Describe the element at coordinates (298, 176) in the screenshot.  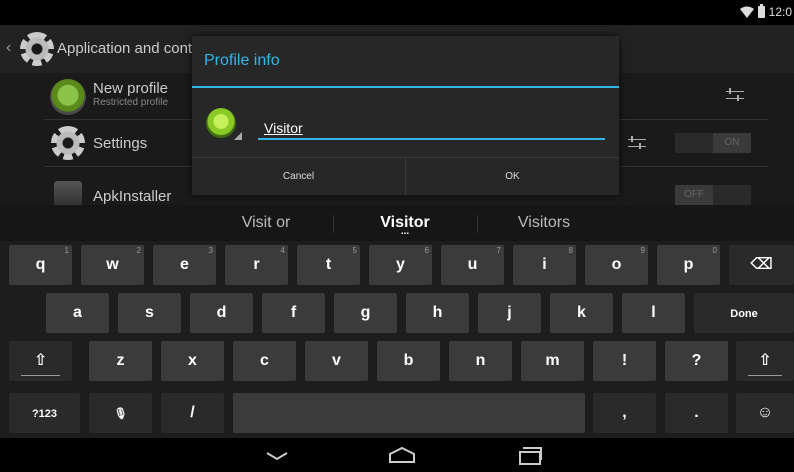
I see `cancel-button: Cancel` at that location.